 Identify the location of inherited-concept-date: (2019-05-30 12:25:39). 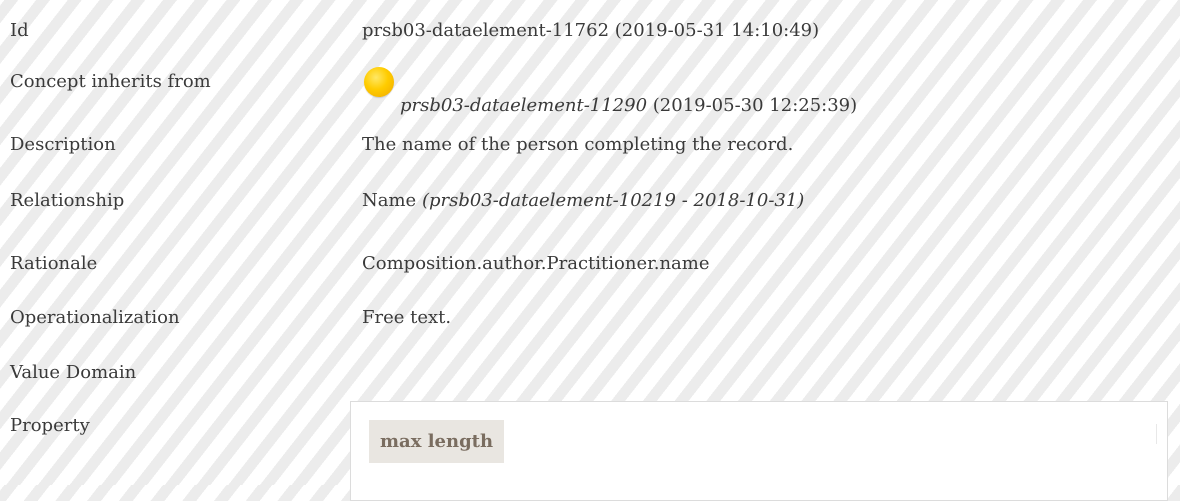
(752, 105).